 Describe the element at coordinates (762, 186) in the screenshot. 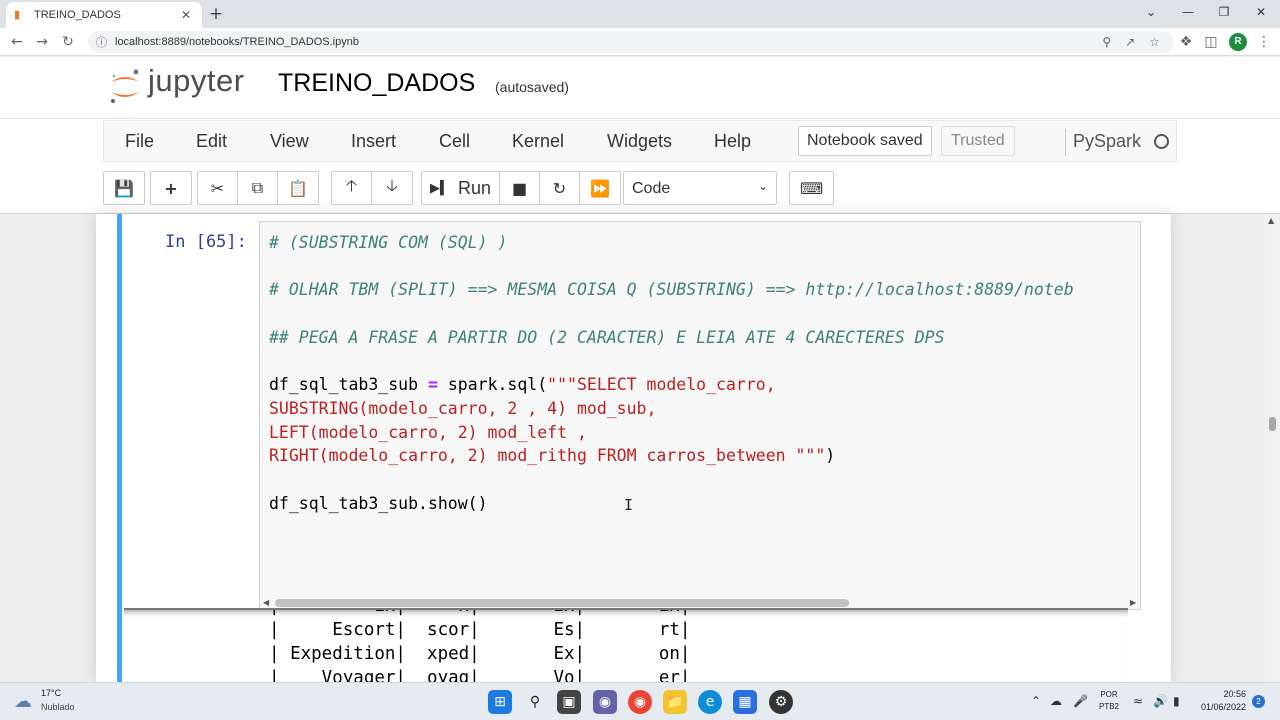

I see `chevron-down-icon: ⌄` at that location.